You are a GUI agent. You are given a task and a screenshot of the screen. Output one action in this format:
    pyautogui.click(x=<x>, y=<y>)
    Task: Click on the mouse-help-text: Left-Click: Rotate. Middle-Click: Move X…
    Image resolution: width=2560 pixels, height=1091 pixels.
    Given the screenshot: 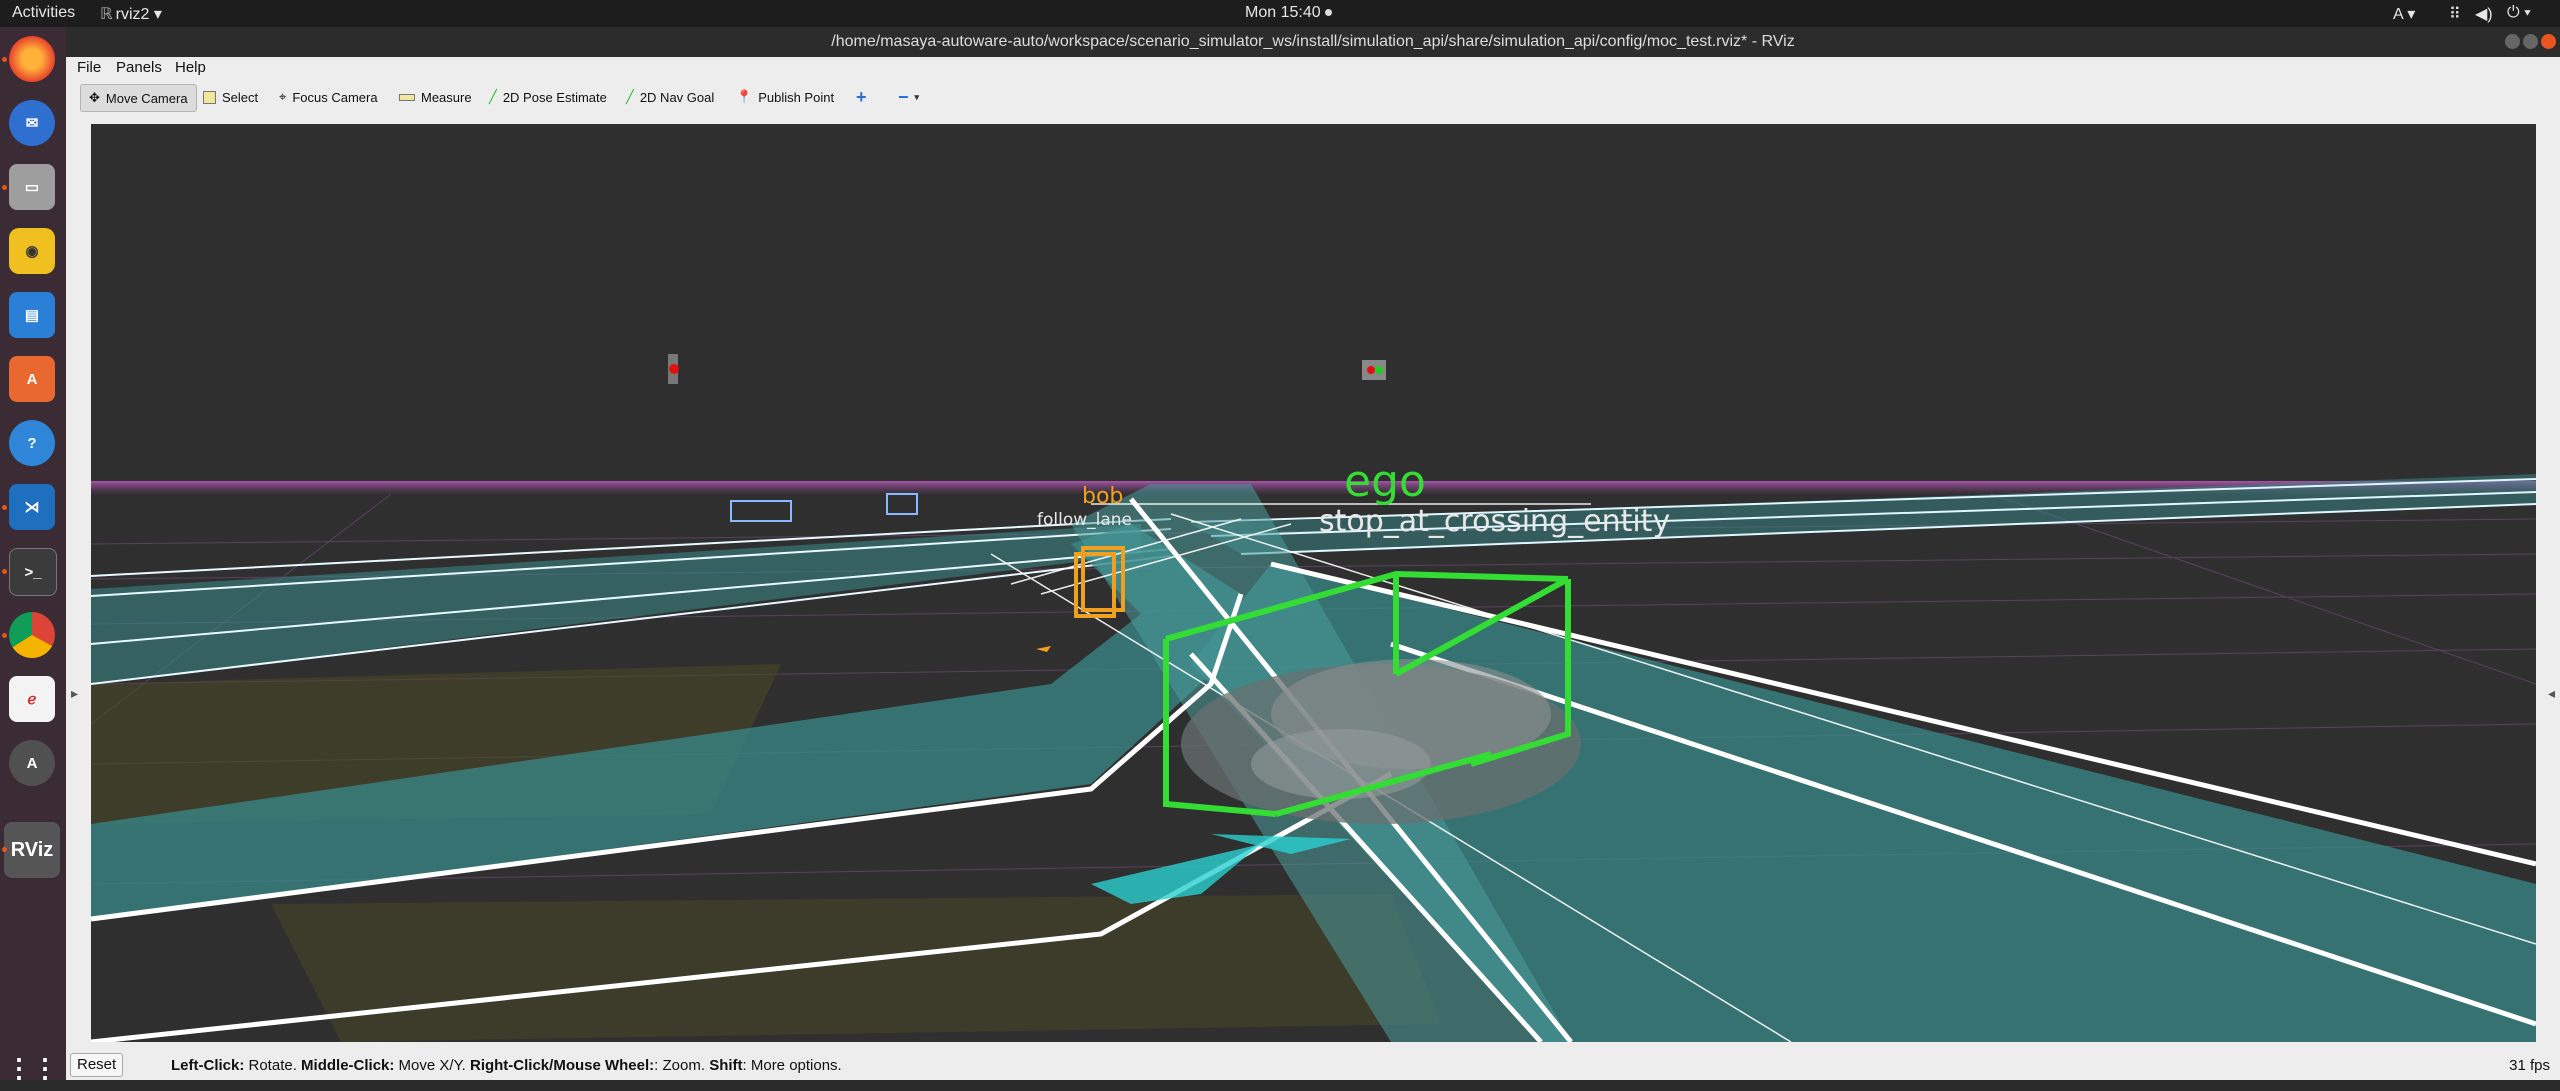 What is the action you would take?
    pyautogui.click(x=506, y=1065)
    